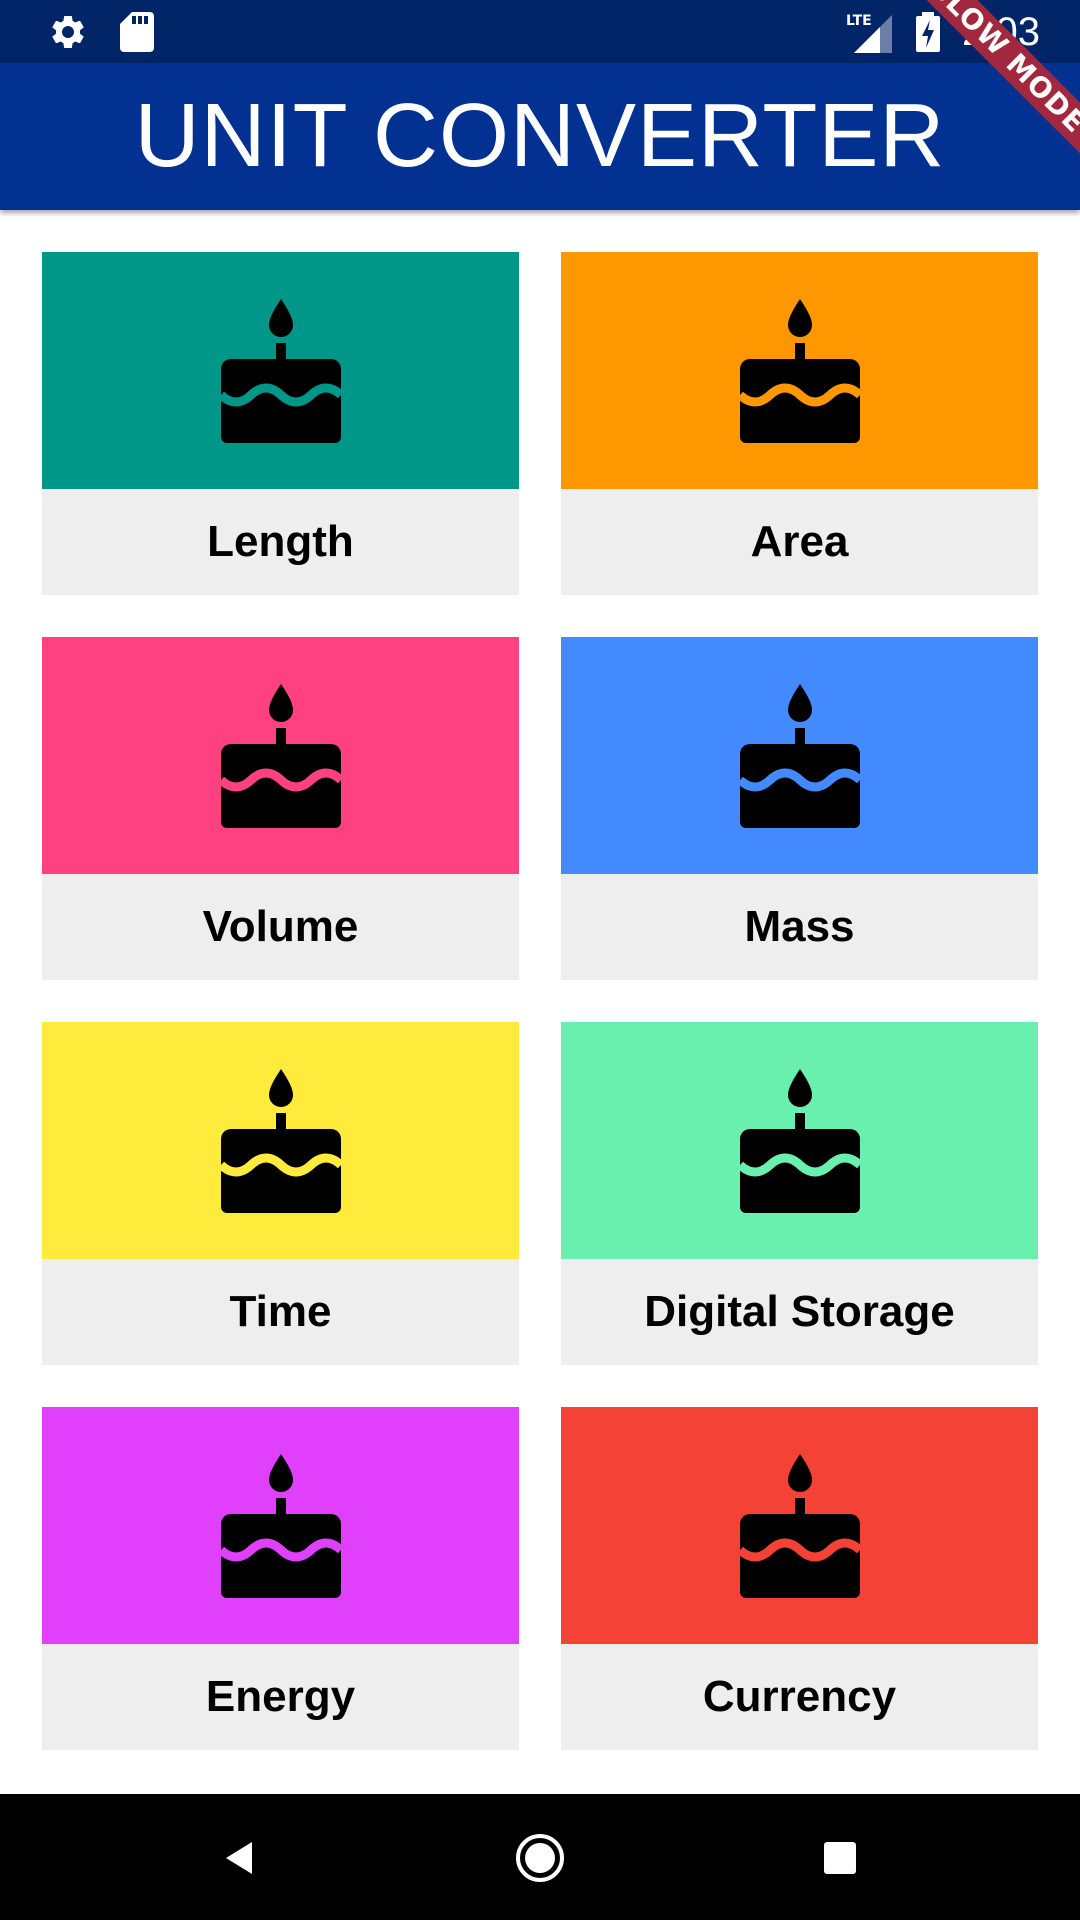 The image size is (1080, 1920). Describe the element at coordinates (840, 1858) in the screenshot. I see `recents-icon` at that location.